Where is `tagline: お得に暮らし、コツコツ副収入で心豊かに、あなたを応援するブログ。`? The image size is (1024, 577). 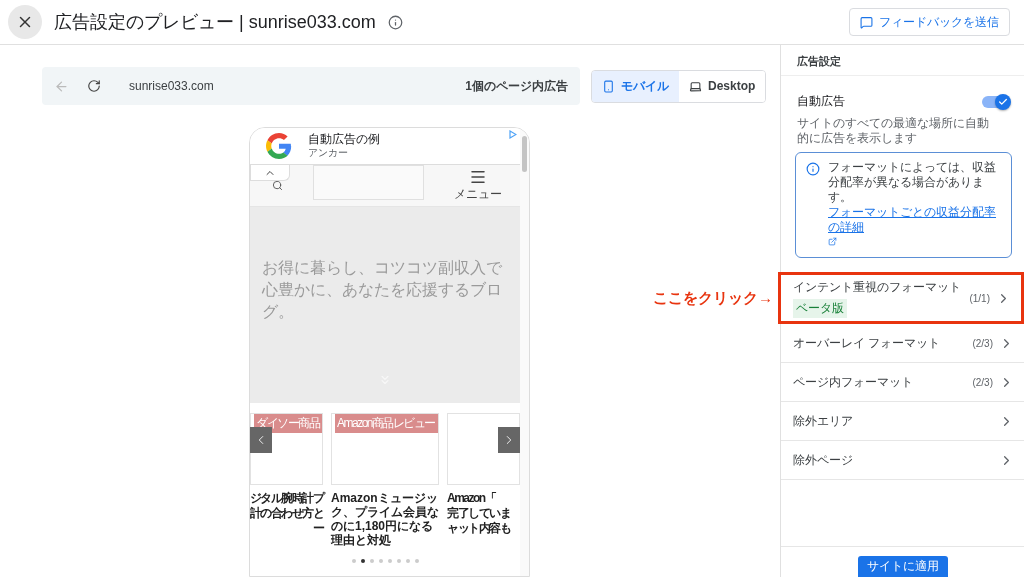
tagline: お得に暮らし、コツコツ副収入で心豊かに、あなたを応援するブログ。 is located at coordinates (382, 290).